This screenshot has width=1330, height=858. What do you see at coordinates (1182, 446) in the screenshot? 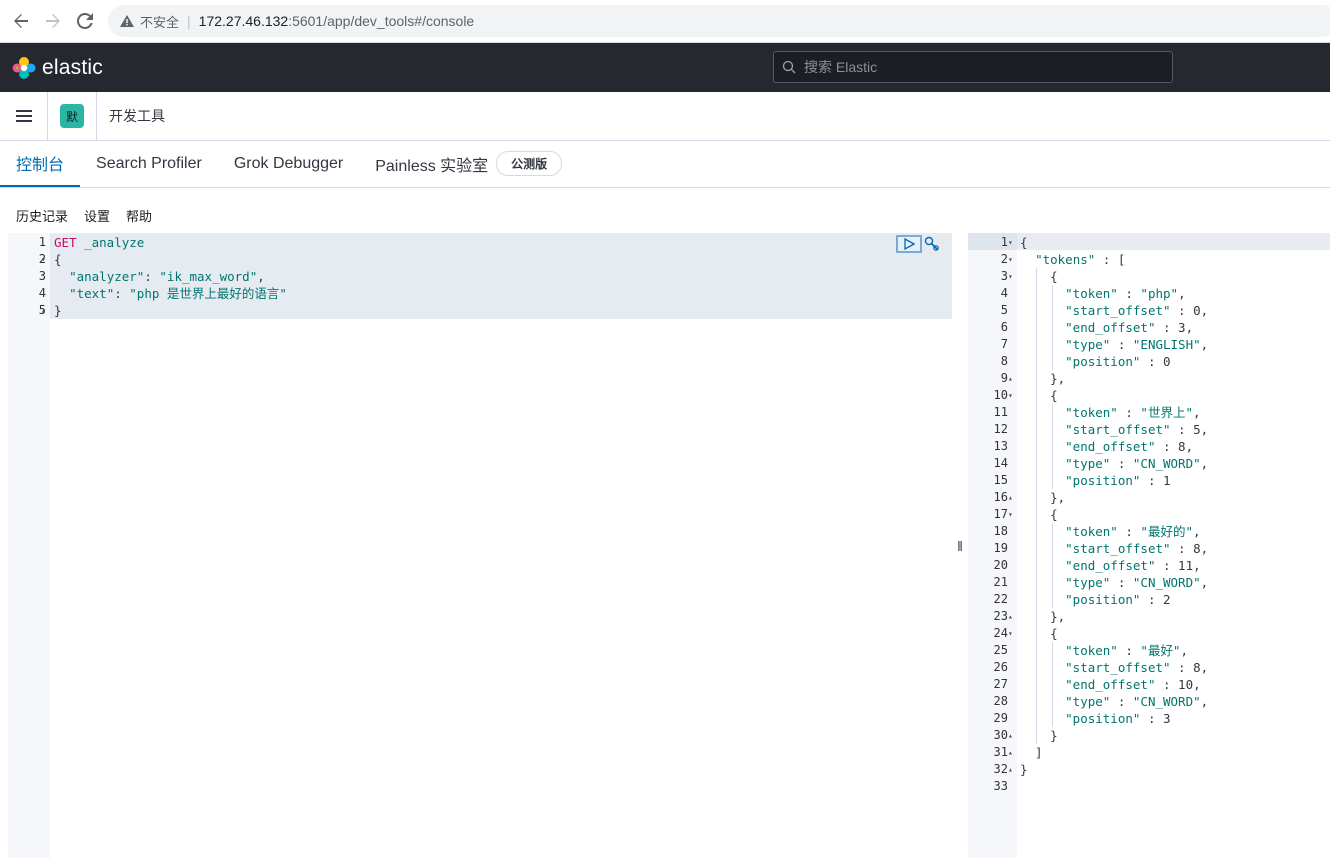
I see `json-number: 8` at bounding box center [1182, 446].